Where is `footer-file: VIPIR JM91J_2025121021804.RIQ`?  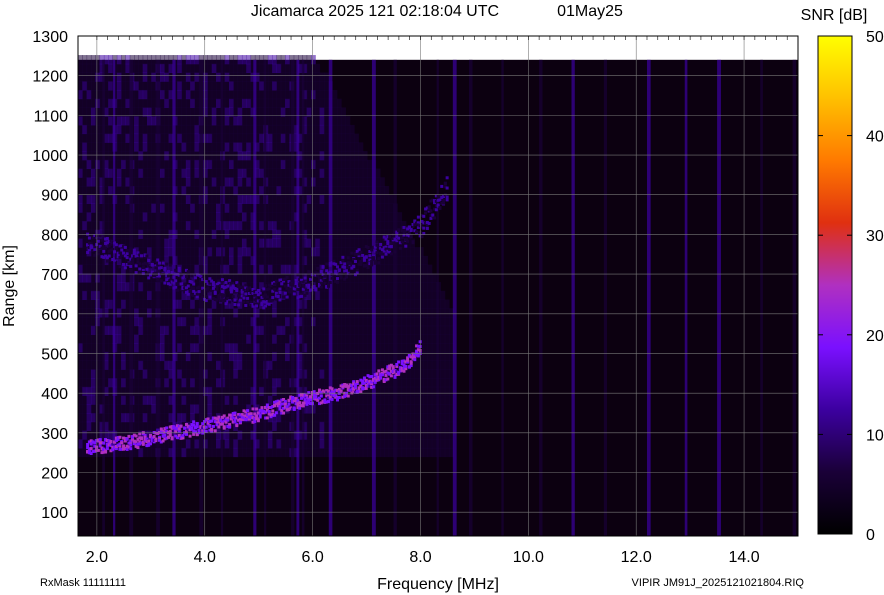
footer-file: VIPIR JM91J_2025121021804.RIQ is located at coordinates (718, 583).